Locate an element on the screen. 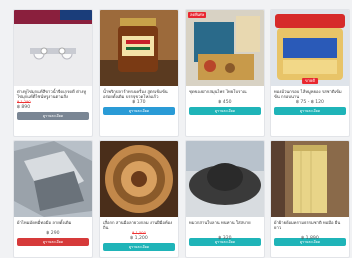 This screenshot has width=352, height=258. gift-basket-image is located at coordinates (225, 48).